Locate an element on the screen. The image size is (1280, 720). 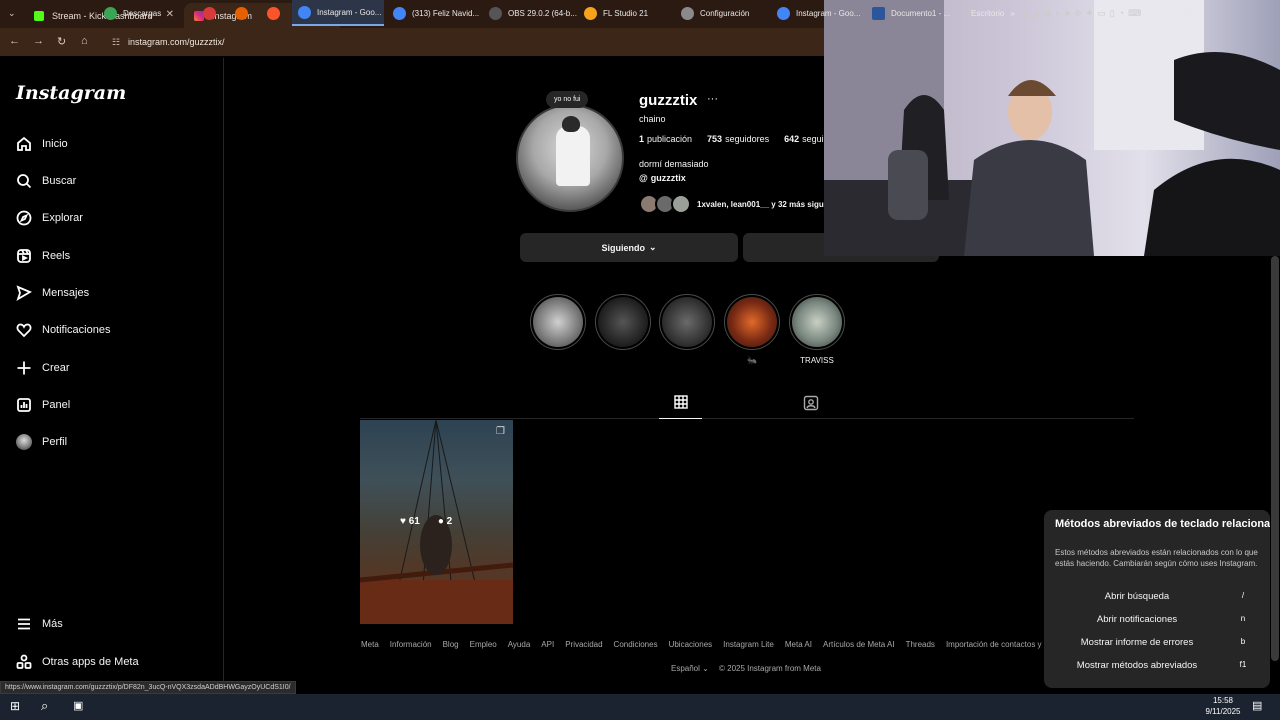
start-icon: ⊞ is located at coordinates (15, 706).